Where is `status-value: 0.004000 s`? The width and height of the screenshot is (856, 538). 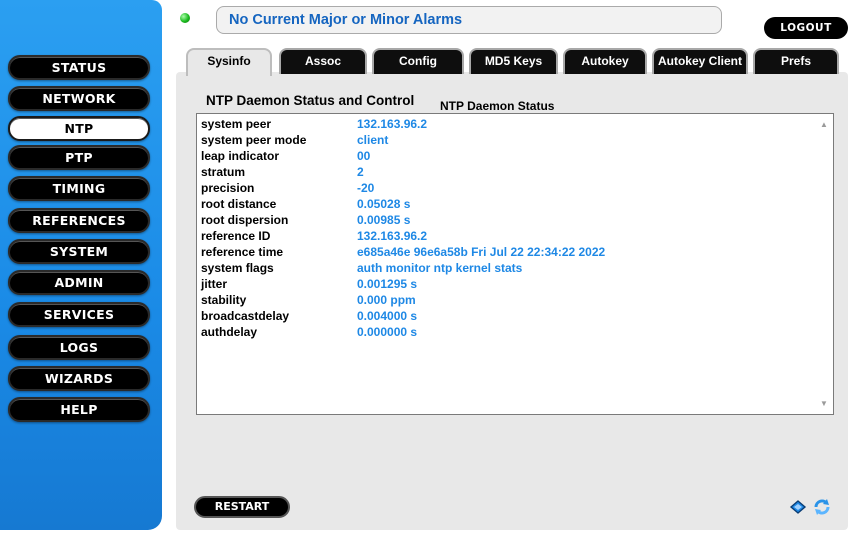 status-value: 0.004000 s is located at coordinates (387, 316).